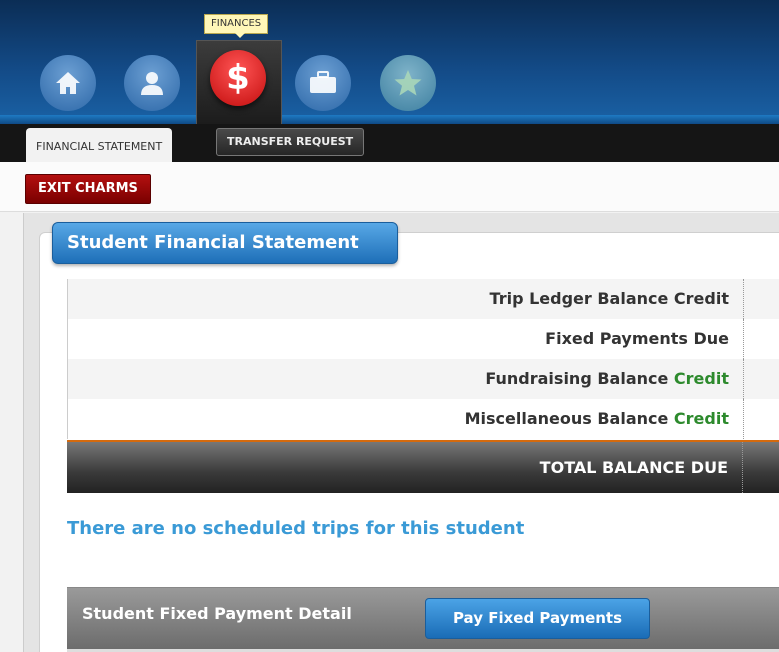 The width and height of the screenshot is (779, 652). Describe the element at coordinates (389, 119) in the screenshot. I see `header-divider` at that location.